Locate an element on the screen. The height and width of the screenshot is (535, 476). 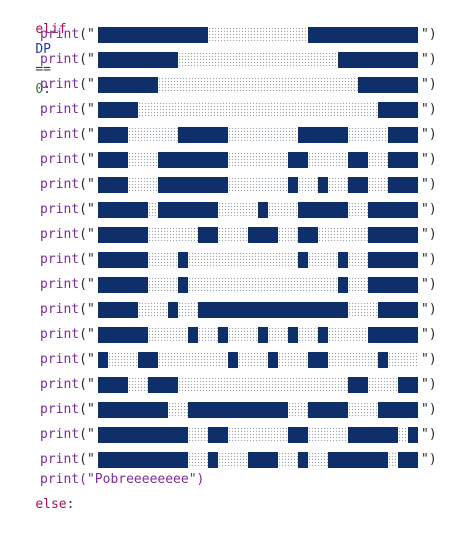
else-keyword: else is located at coordinates (51, 504).